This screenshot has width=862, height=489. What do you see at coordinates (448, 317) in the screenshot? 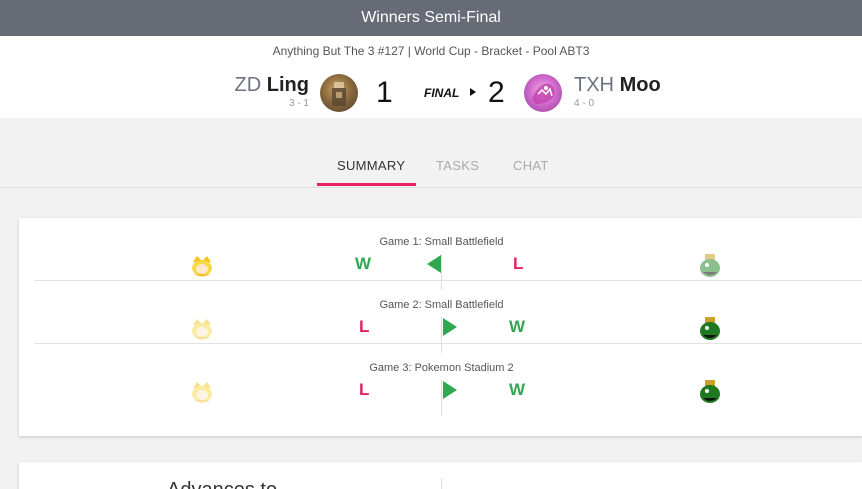
I see `game-row: Game 2: Small Battlefield L W` at bounding box center [448, 317].